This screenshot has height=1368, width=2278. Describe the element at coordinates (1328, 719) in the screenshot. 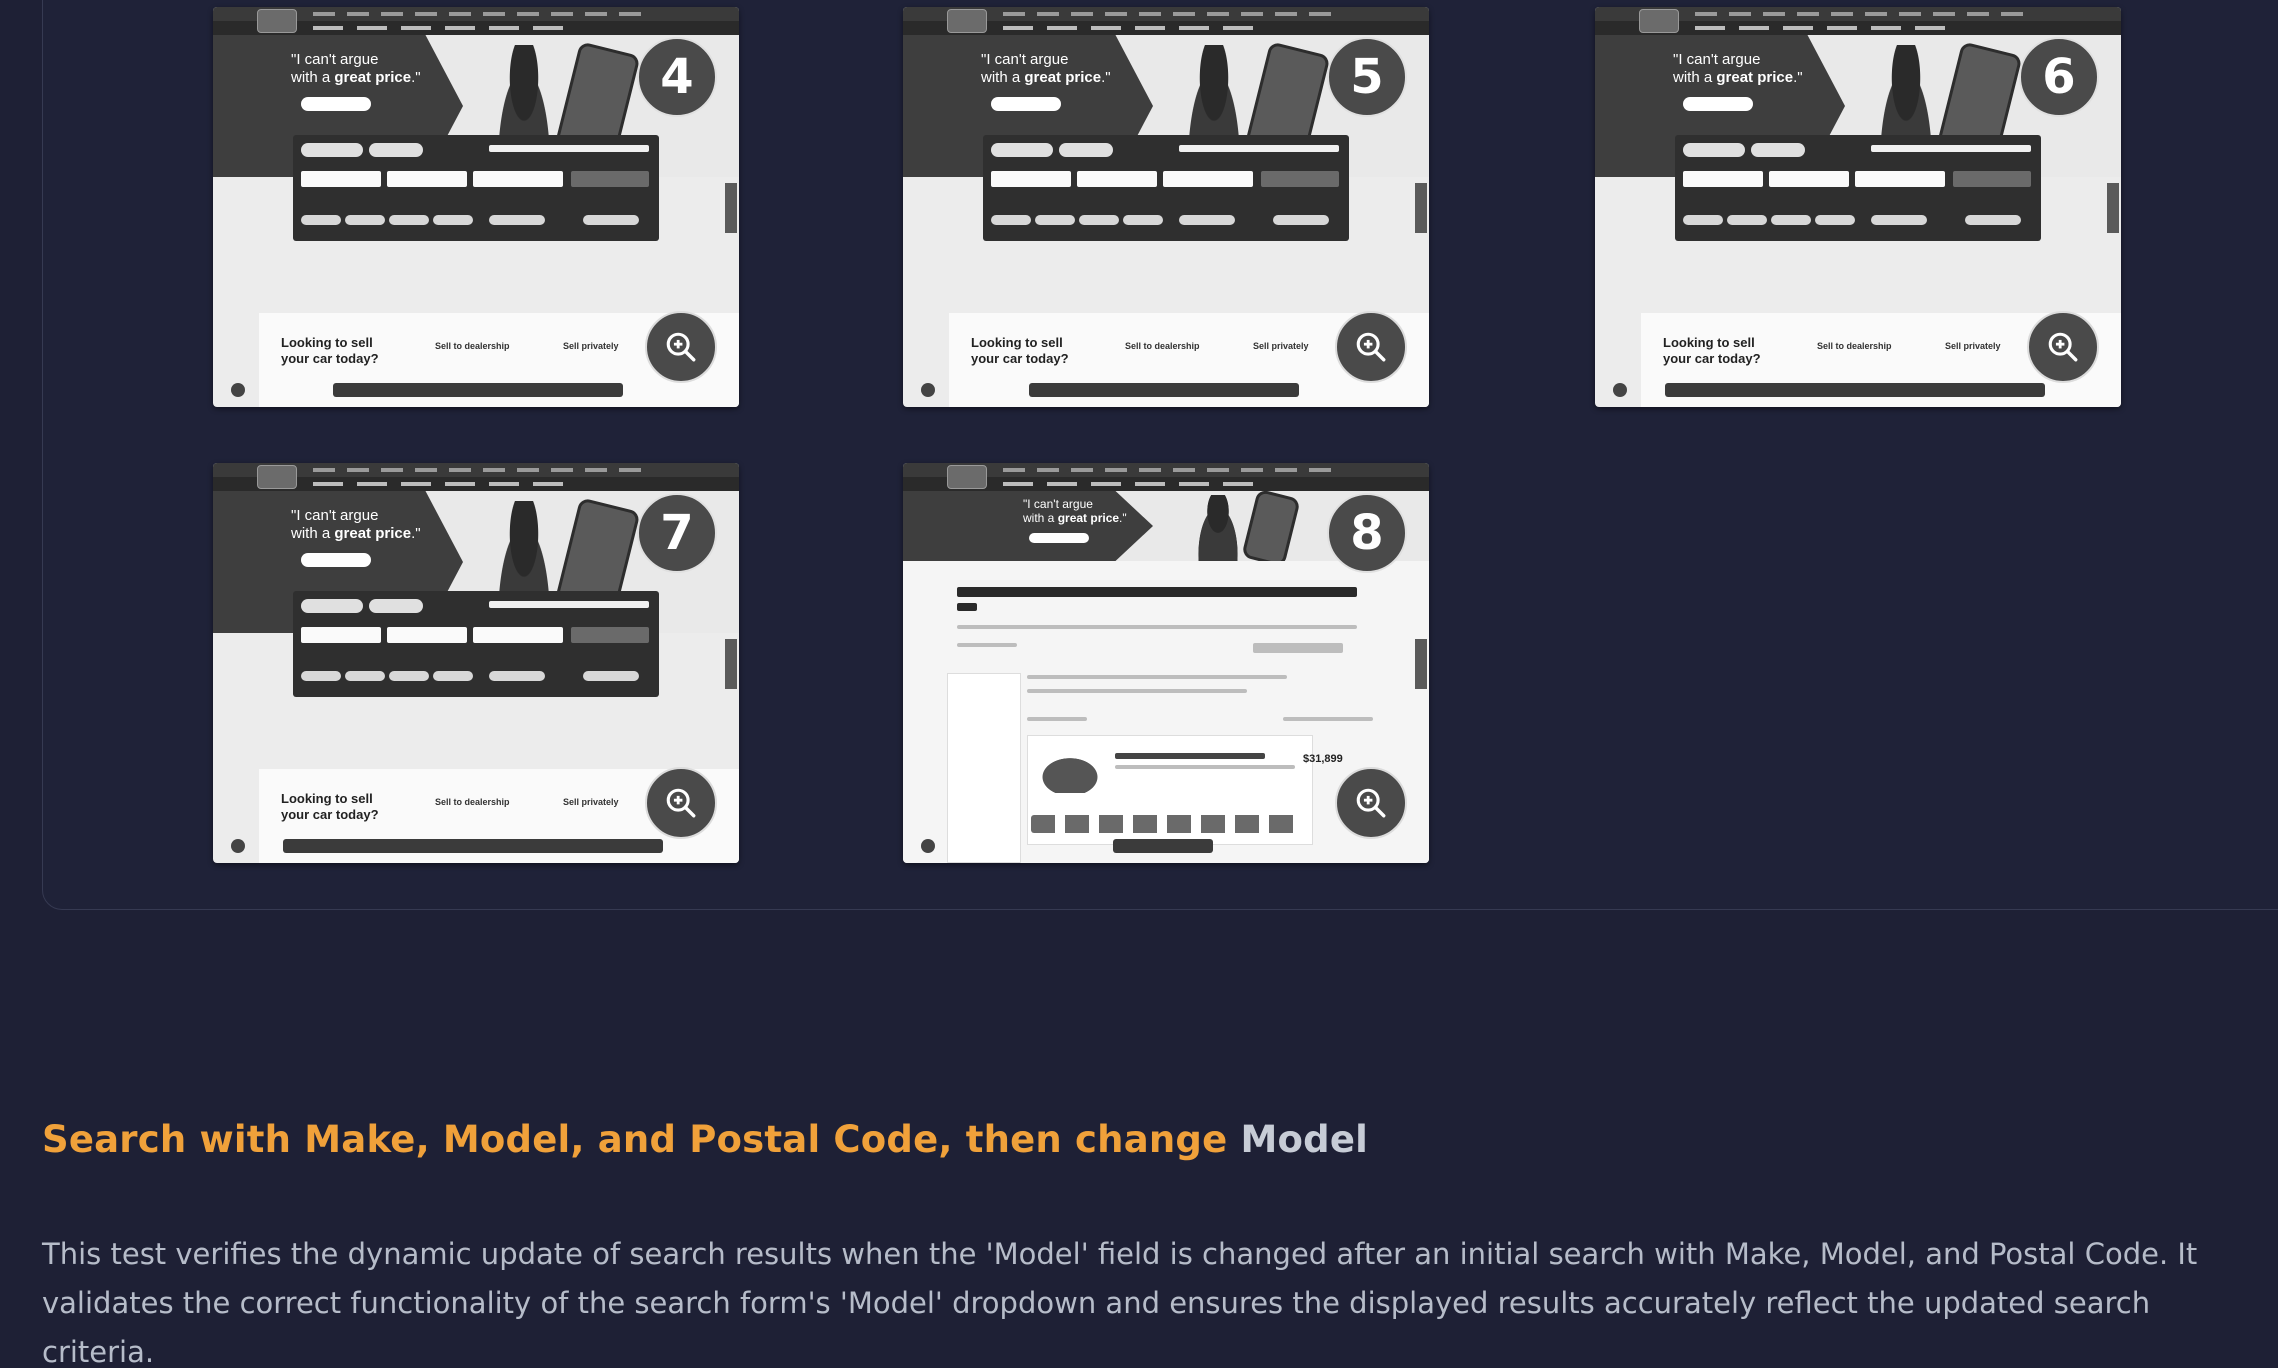

I see `results-pagination` at that location.